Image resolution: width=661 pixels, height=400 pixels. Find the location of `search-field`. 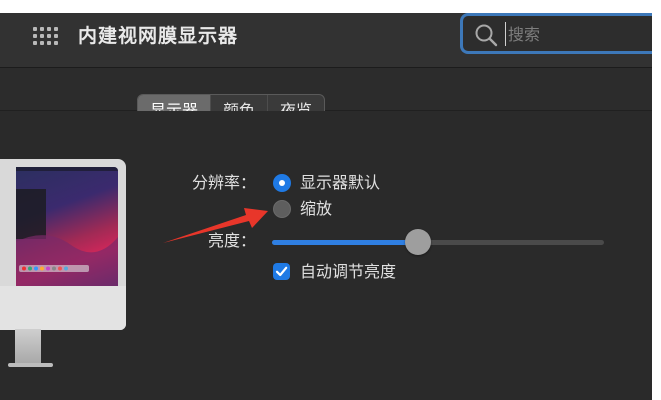

search-field is located at coordinates (556, 33).